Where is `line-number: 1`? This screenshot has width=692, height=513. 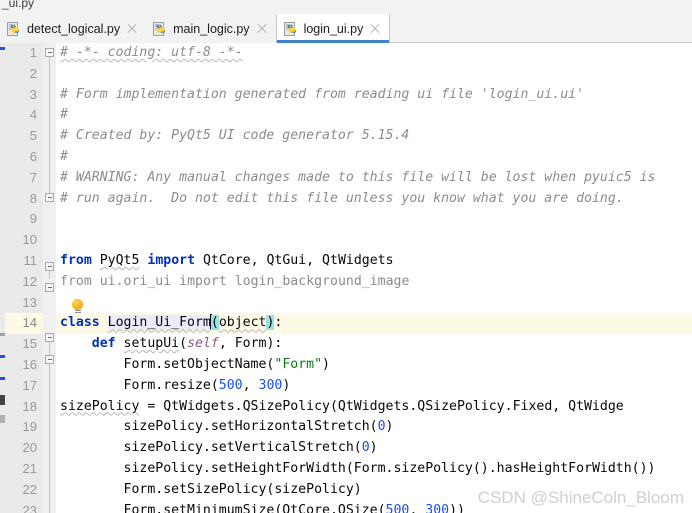 line-number: 1 is located at coordinates (33, 52).